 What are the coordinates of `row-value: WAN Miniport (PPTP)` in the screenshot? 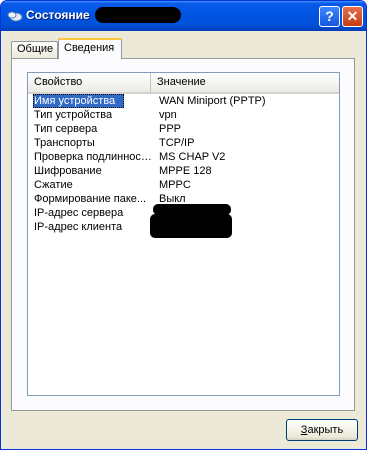 It's located at (212, 101).